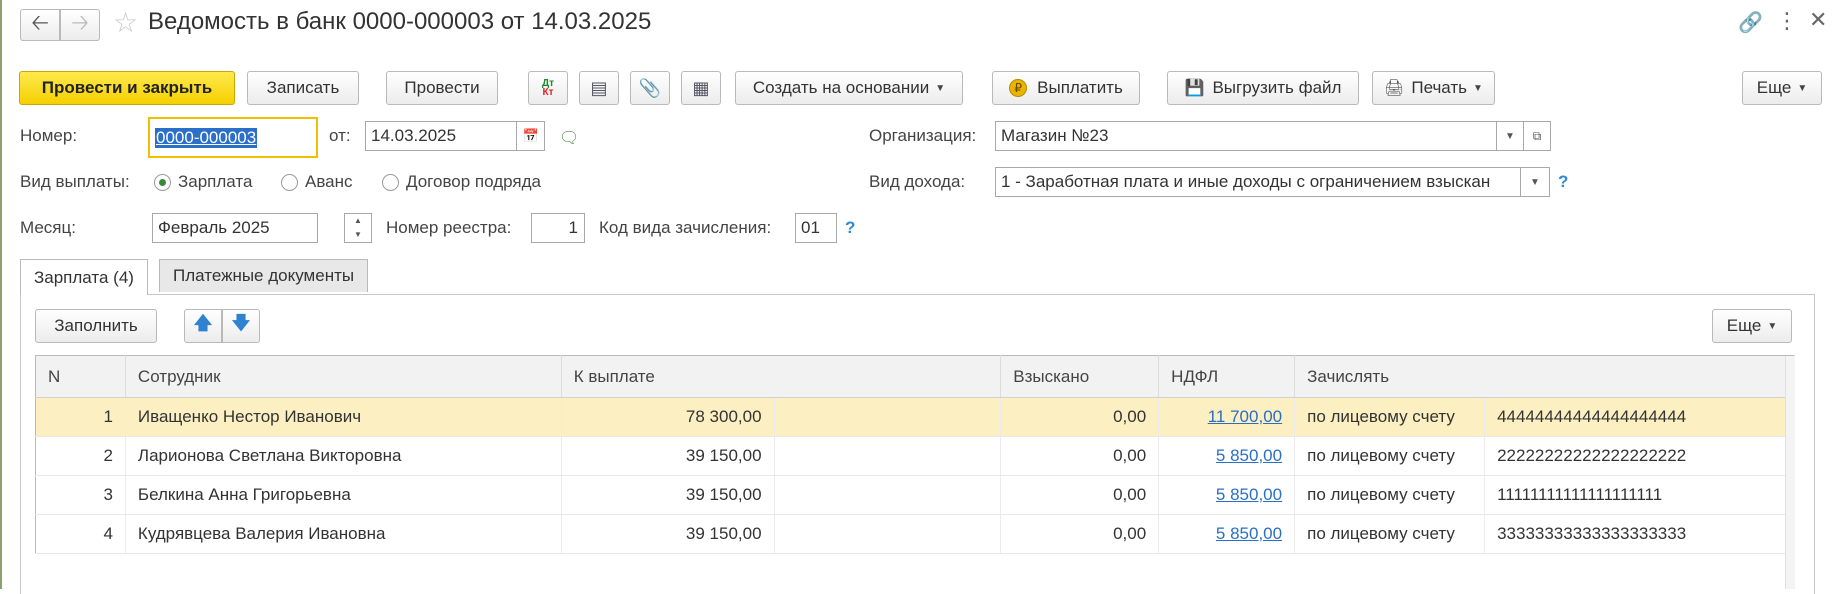 Image resolution: width=1833 pixels, height=594 pixels. Describe the element at coordinates (1433, 88) in the screenshot. I see `print-button: 🖨 Печать ▼` at that location.